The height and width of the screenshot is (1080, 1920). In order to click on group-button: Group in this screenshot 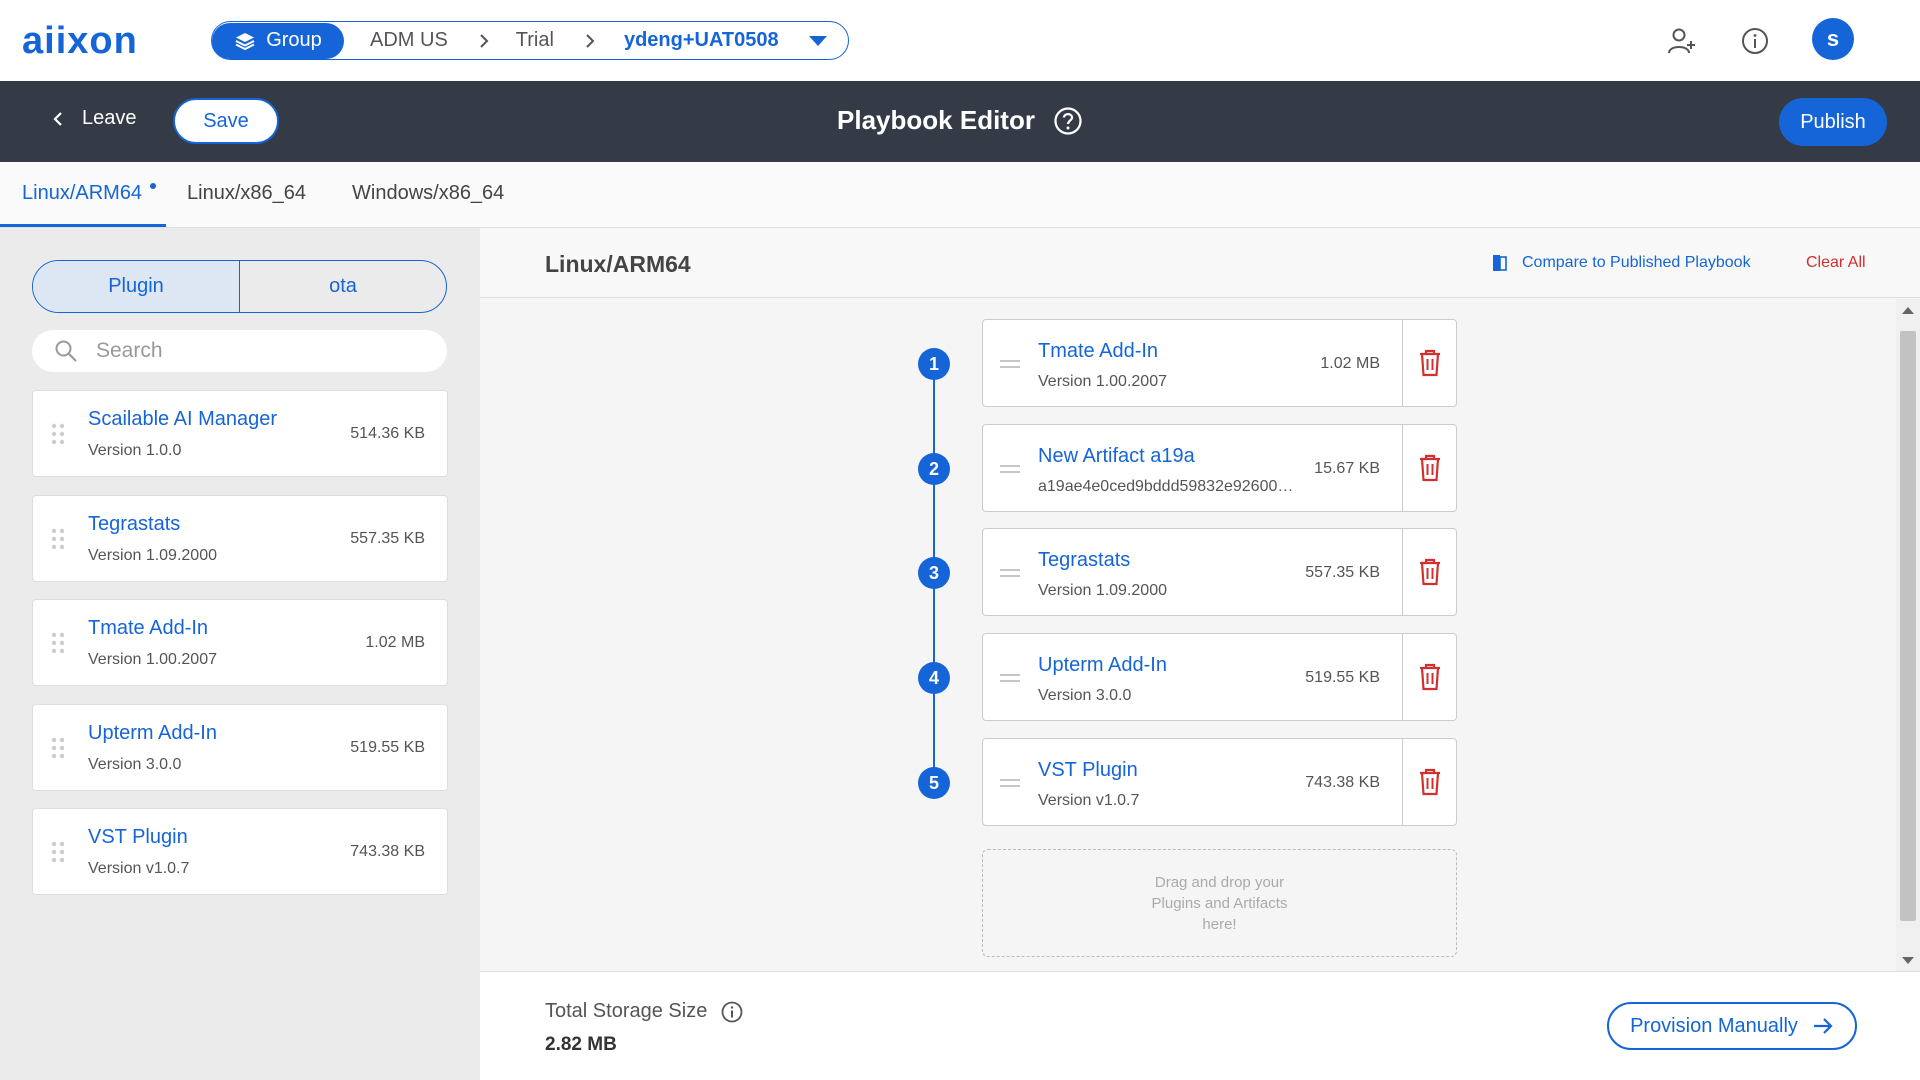, I will do `click(278, 40)`.